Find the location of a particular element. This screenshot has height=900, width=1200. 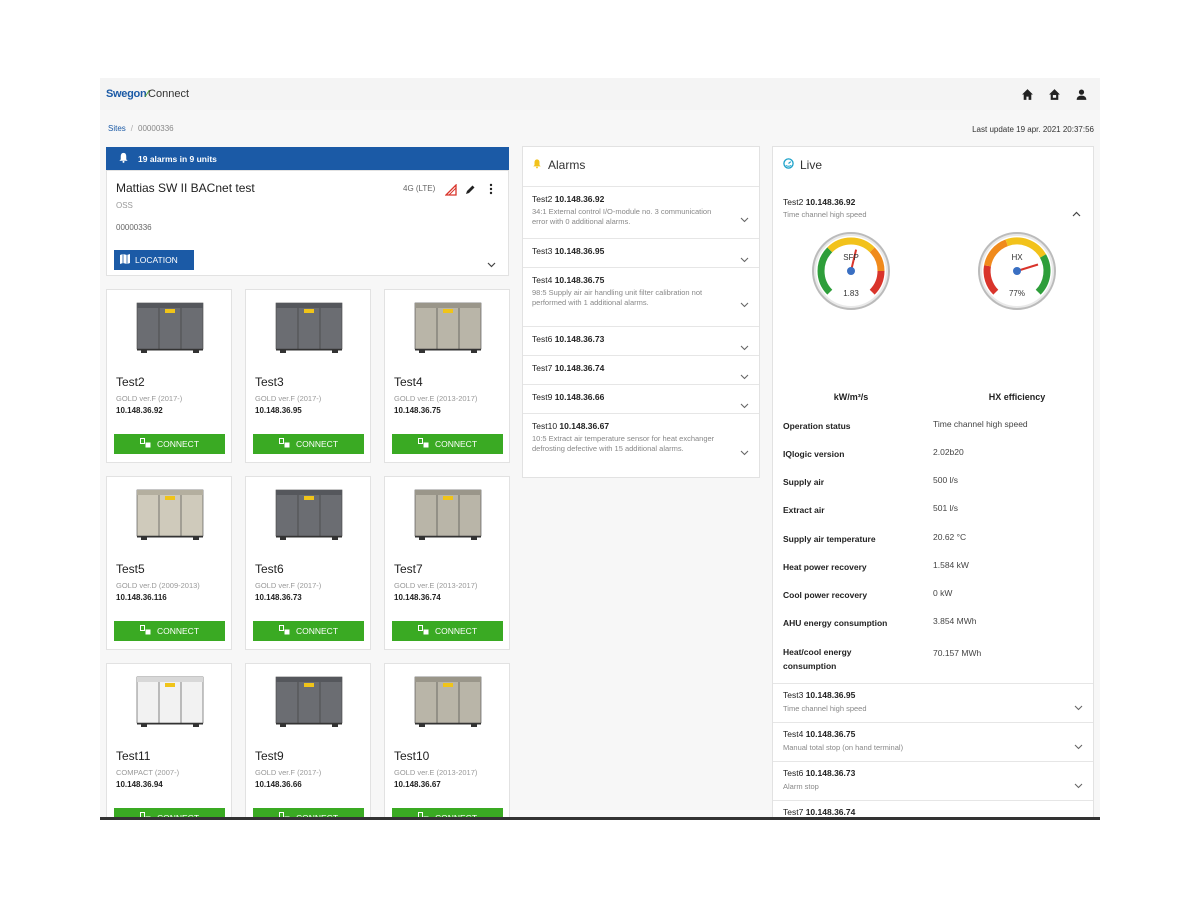

property-key: Operation status is located at coordinates (817, 426).